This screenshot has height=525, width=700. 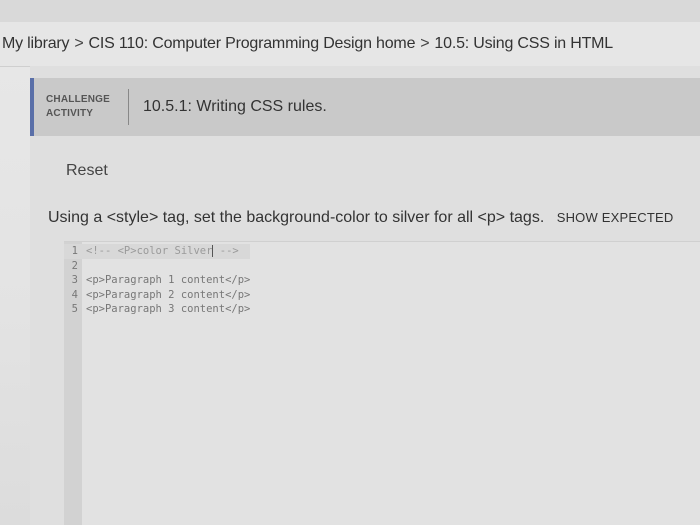 I want to click on reset-button: Reset, so click(x=87, y=171).